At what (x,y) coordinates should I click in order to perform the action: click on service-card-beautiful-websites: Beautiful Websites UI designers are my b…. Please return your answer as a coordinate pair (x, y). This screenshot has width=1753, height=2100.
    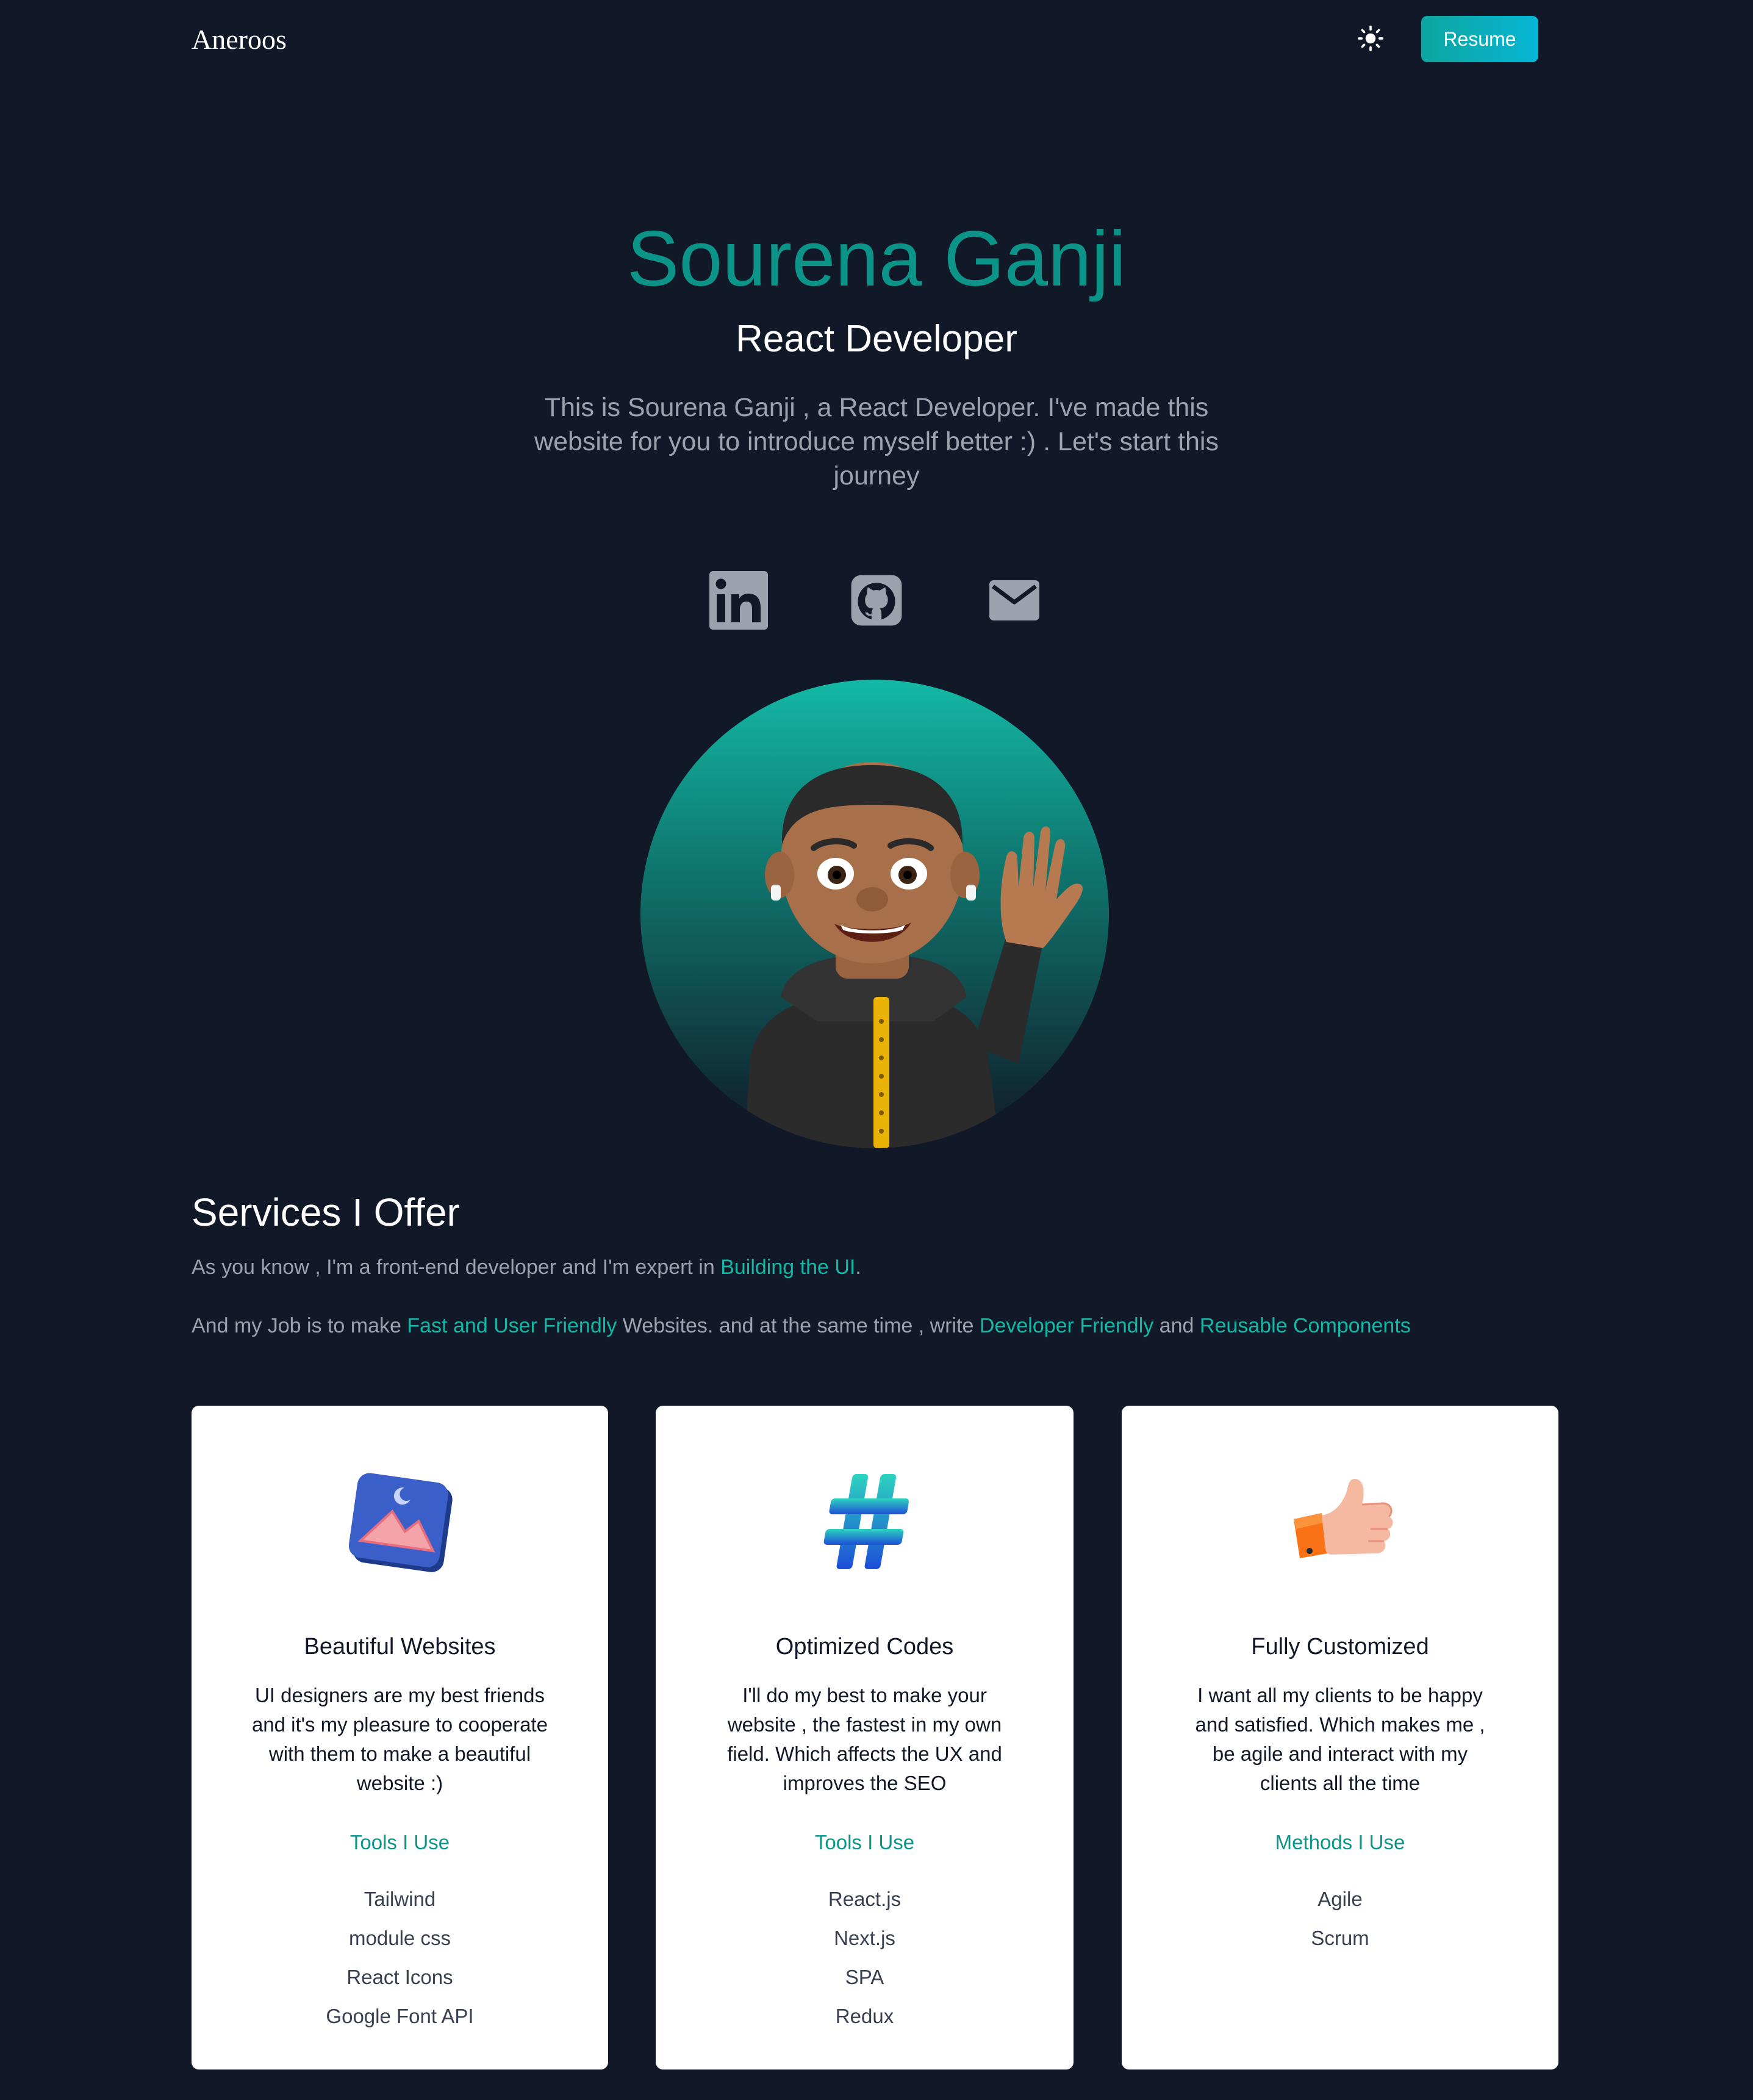
    Looking at the image, I should click on (400, 1737).